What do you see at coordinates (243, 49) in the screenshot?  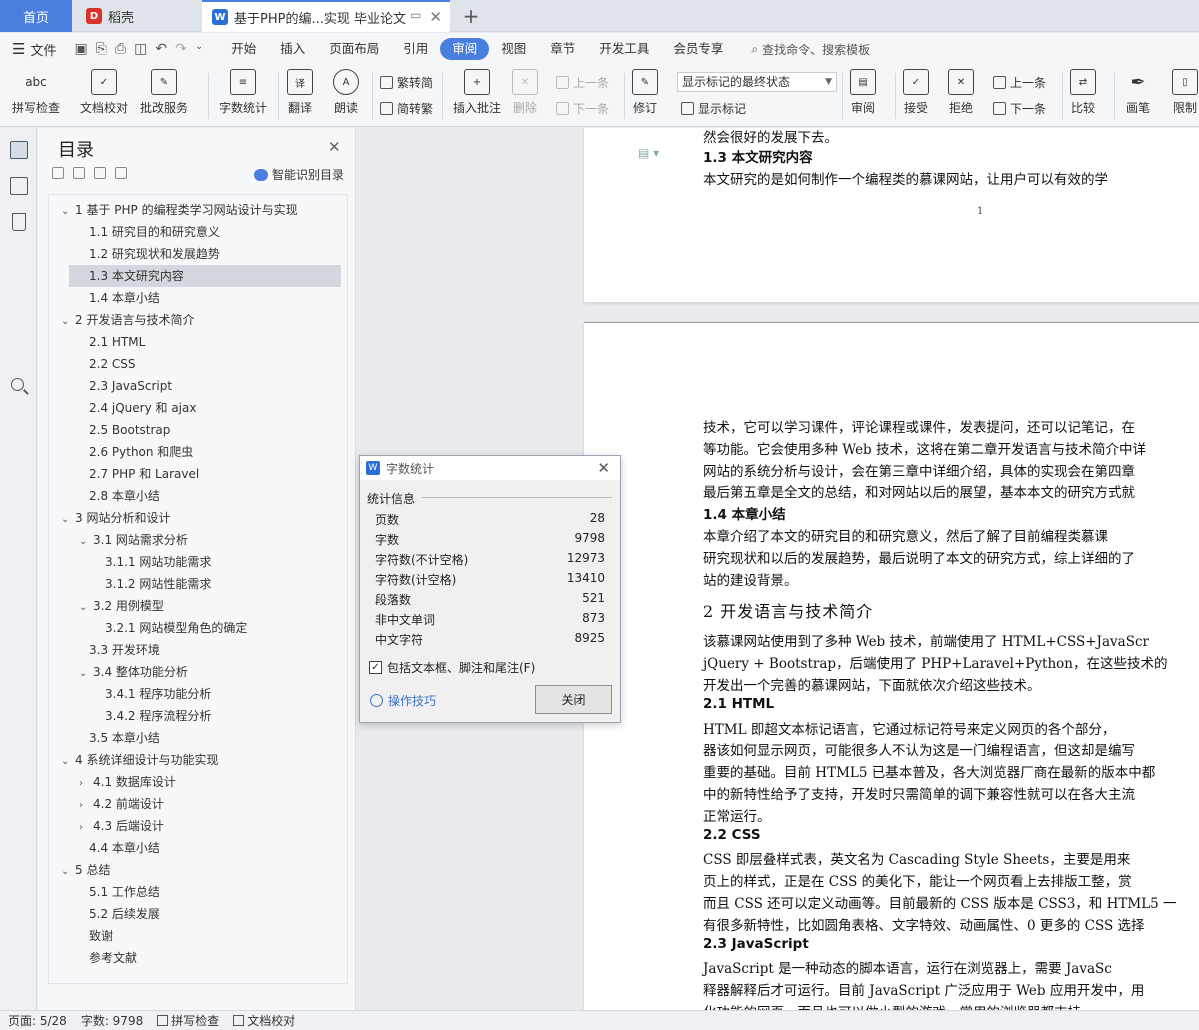 I see `tab-0: 开始` at bounding box center [243, 49].